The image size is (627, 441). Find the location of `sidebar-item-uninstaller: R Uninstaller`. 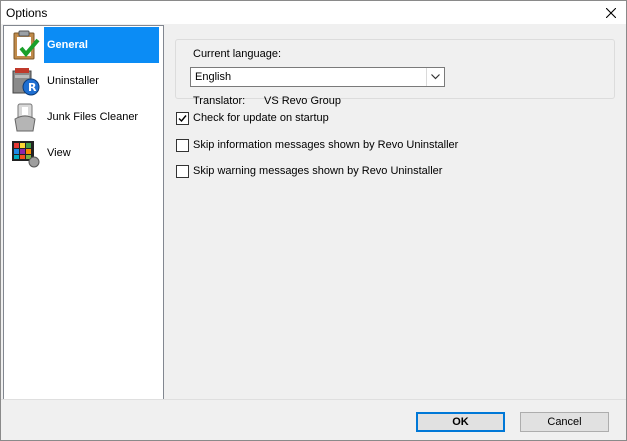

sidebar-item-uninstaller: R Uninstaller is located at coordinates (83, 81).